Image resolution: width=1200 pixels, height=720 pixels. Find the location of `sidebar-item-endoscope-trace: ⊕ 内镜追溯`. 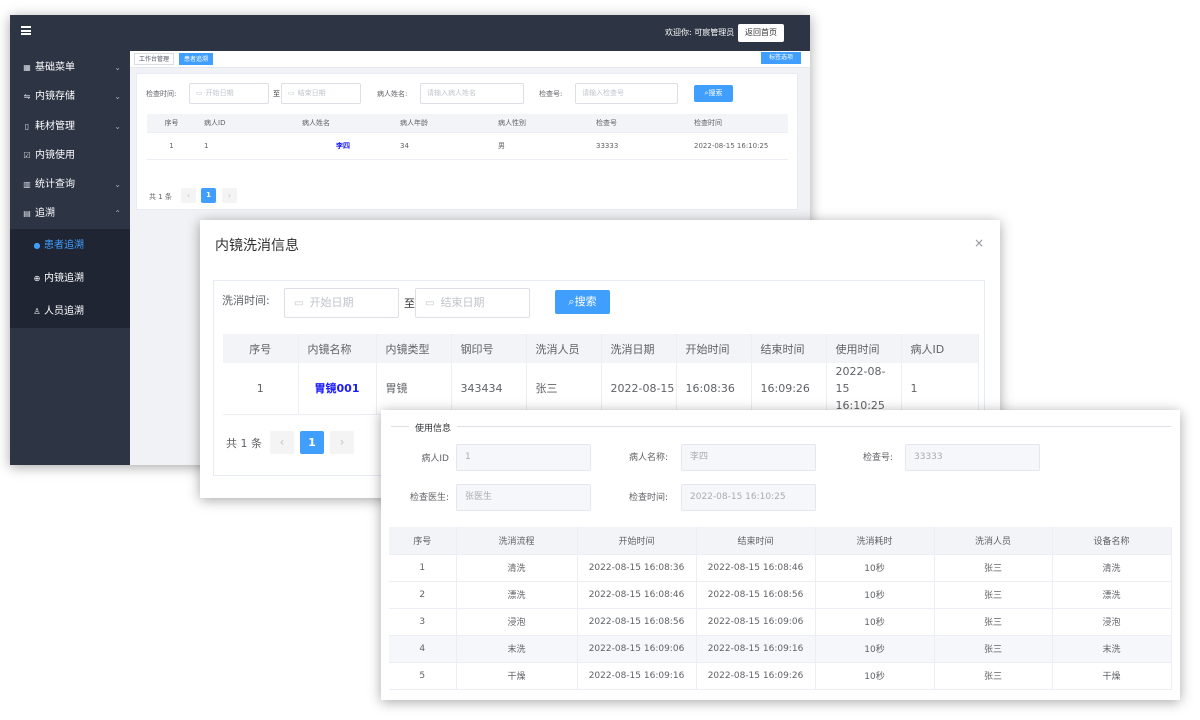

sidebar-item-endoscope-trace: ⊕ 内镜追溯 is located at coordinates (70, 278).